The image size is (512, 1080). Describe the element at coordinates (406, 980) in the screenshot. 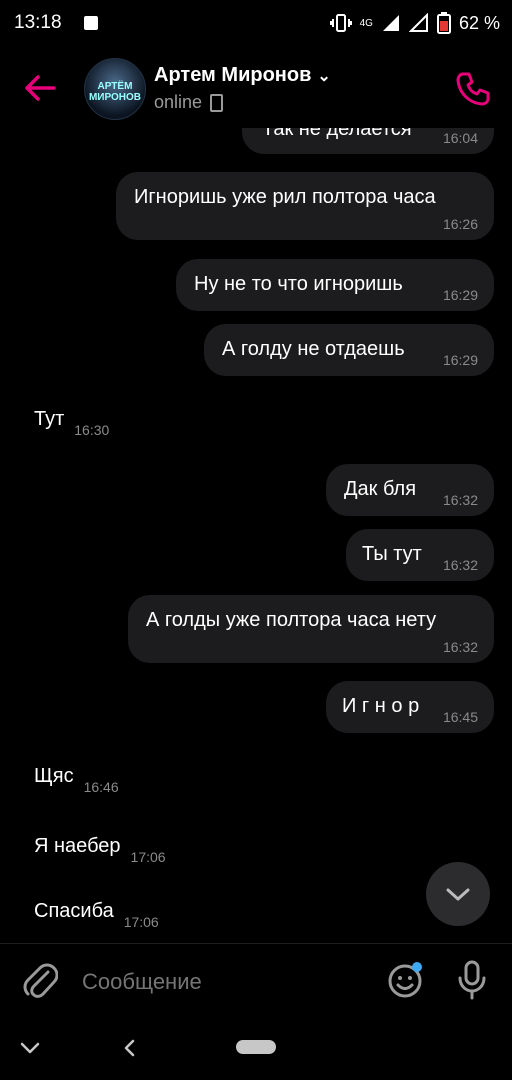

I see `emoji-sticker-icon` at that location.